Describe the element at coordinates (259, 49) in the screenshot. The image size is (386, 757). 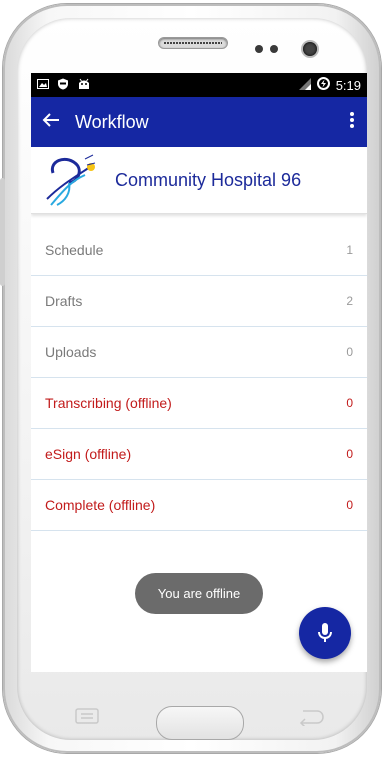
I see `proximity-sensor` at that location.